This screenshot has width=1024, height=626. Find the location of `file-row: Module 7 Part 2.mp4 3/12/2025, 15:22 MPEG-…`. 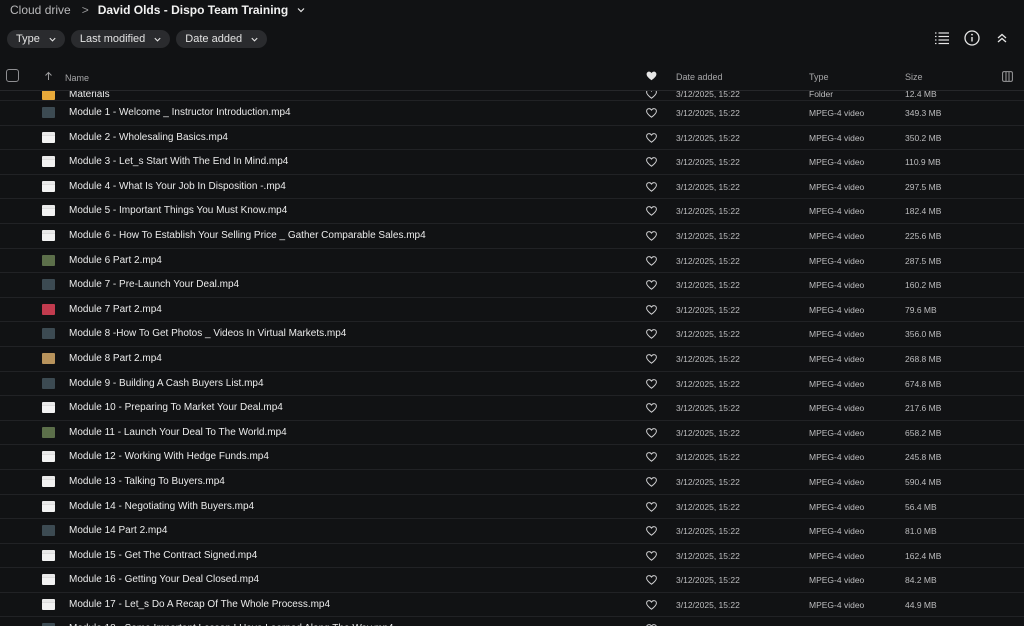

file-row: Module 7 Part 2.mp4 3/12/2025, 15:22 MPEG-… is located at coordinates (512, 310).